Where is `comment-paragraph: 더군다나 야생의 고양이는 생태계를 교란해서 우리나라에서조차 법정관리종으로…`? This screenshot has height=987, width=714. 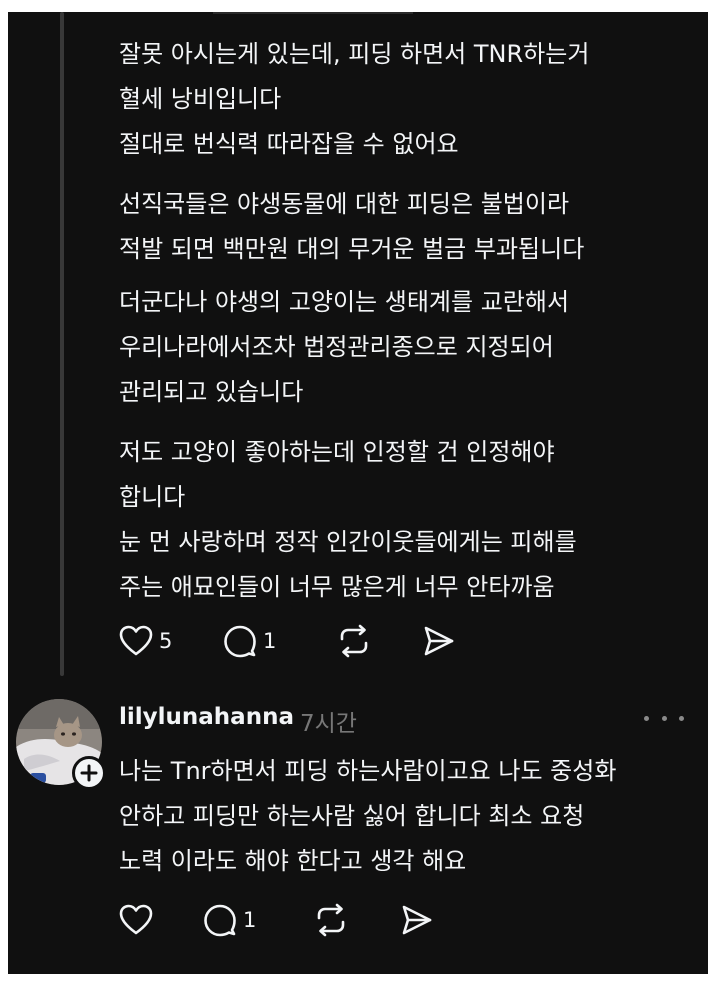 comment-paragraph: 더군다나 야생의 고양이는 생태계를 교란해서 우리나라에서조차 법정관리종으로… is located at coordinates (344, 347).